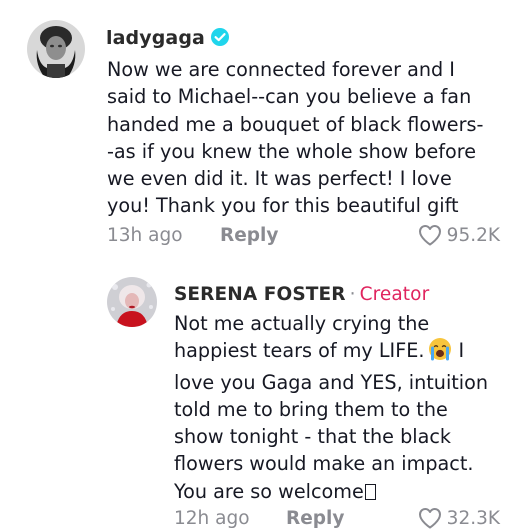  I want to click on crying-face-emoji, so click(440, 352).